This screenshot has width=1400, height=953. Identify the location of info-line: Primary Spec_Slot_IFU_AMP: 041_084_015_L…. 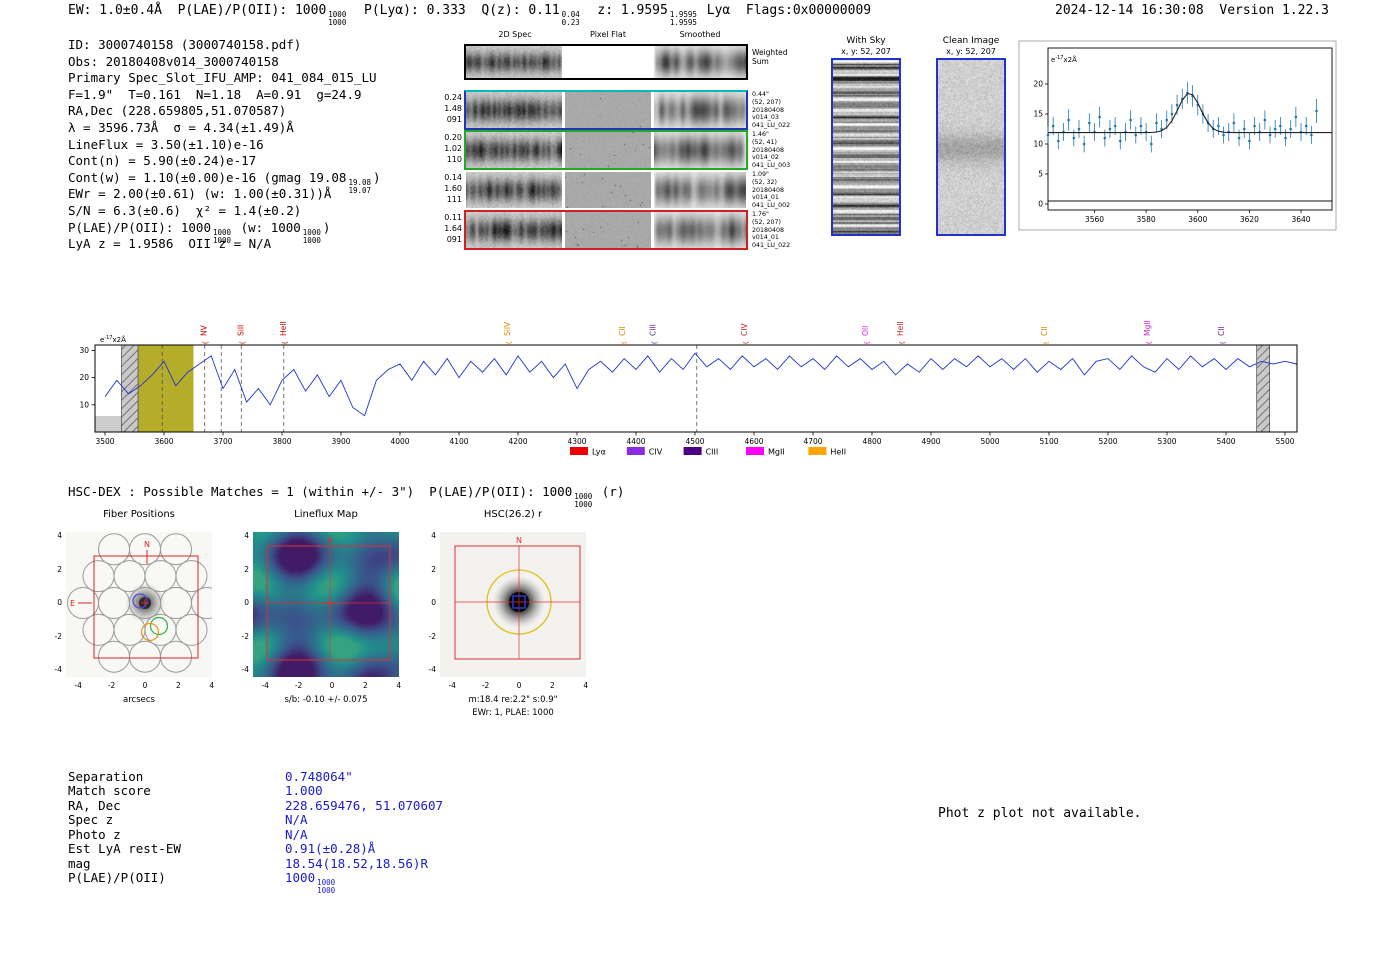
(224, 78).